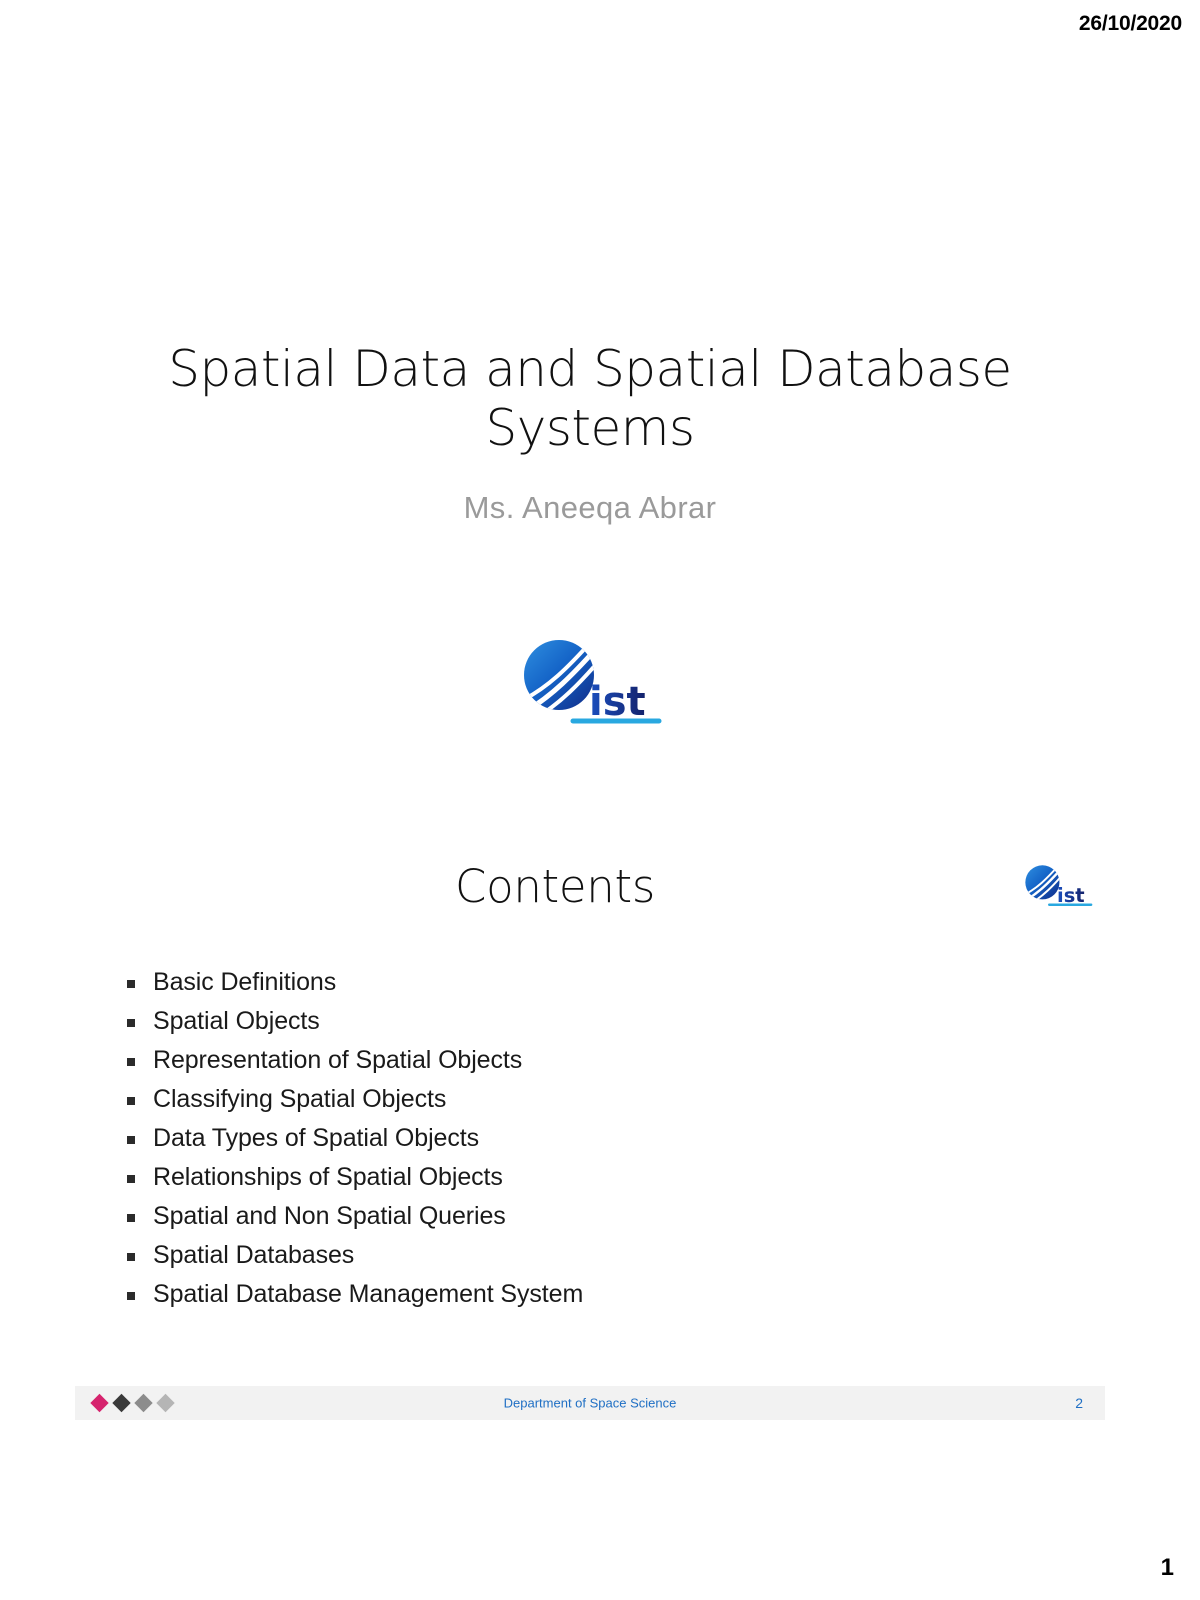 The height and width of the screenshot is (1600, 1200). Describe the element at coordinates (575, 1060) in the screenshot. I see `list-item: Representation of Spatial Objects` at that location.